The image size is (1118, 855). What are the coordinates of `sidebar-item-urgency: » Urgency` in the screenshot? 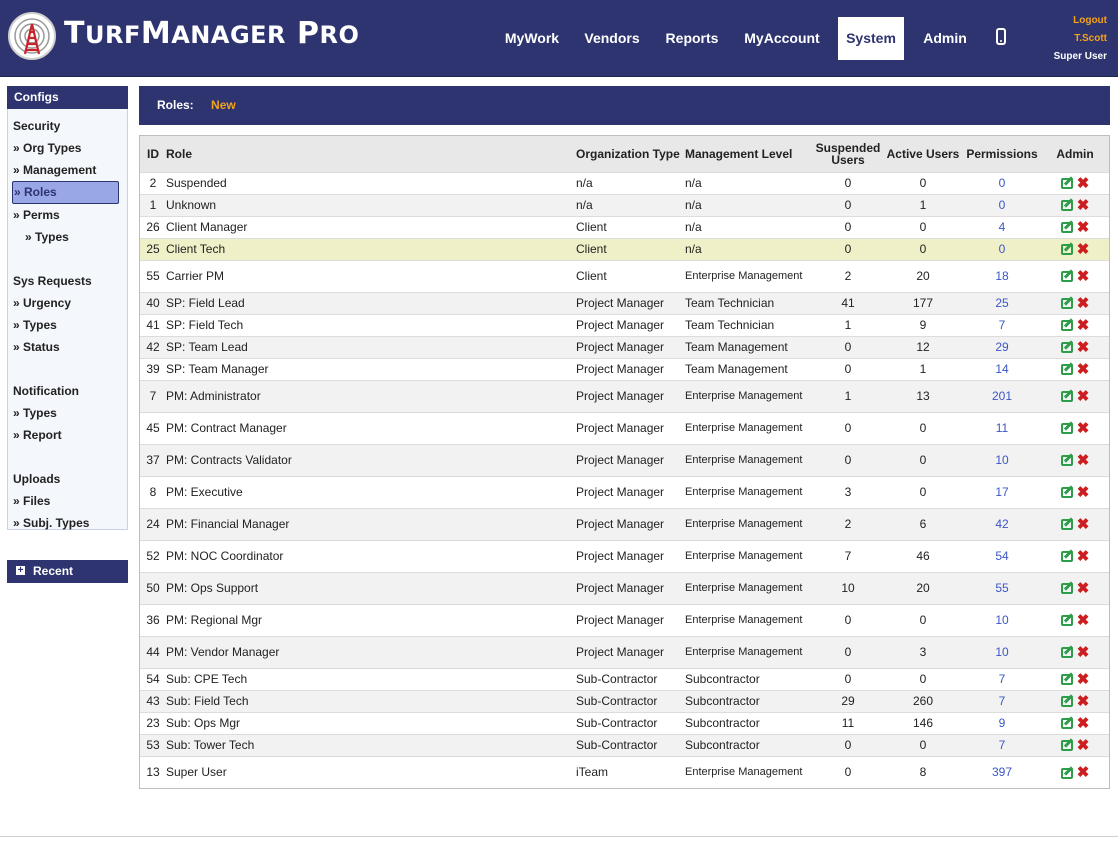 It's located at (67, 303).